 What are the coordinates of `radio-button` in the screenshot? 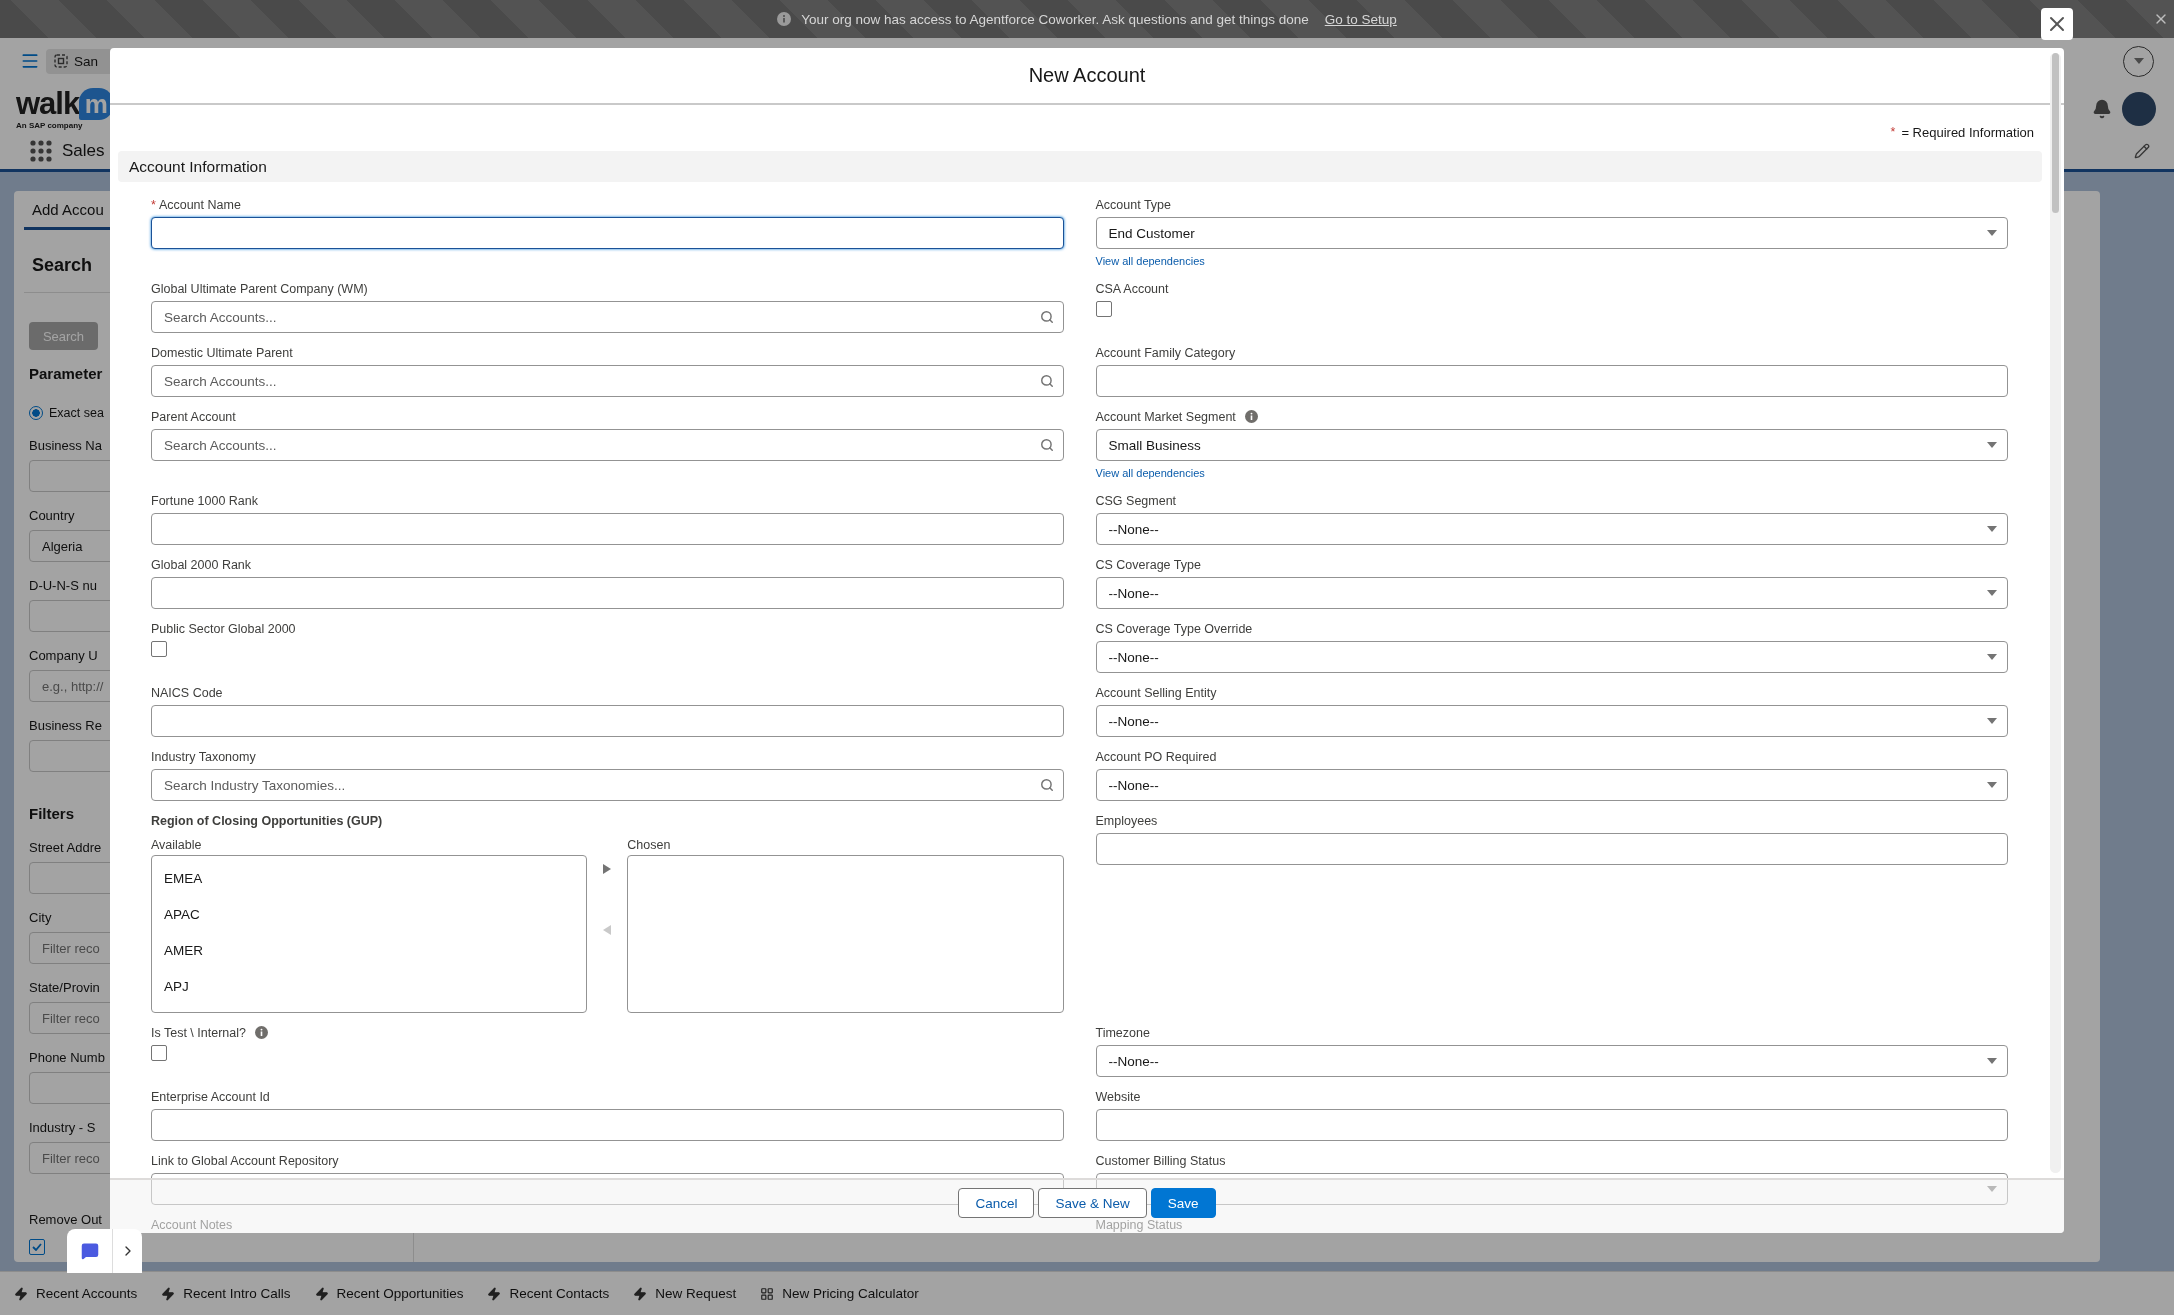 It's located at (36, 413).